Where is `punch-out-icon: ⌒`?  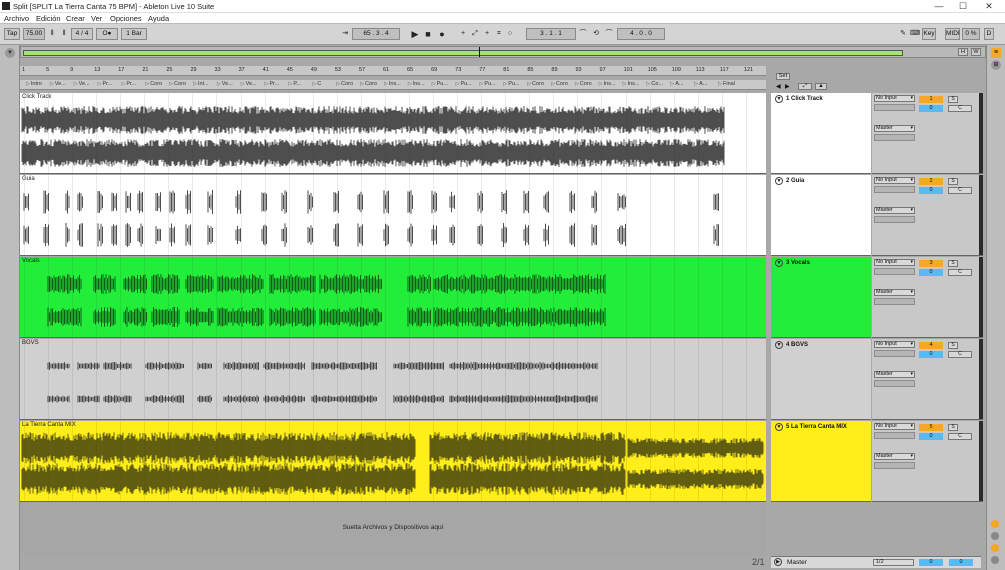
punch-out-icon: ⌒ is located at coordinates (609, 34).